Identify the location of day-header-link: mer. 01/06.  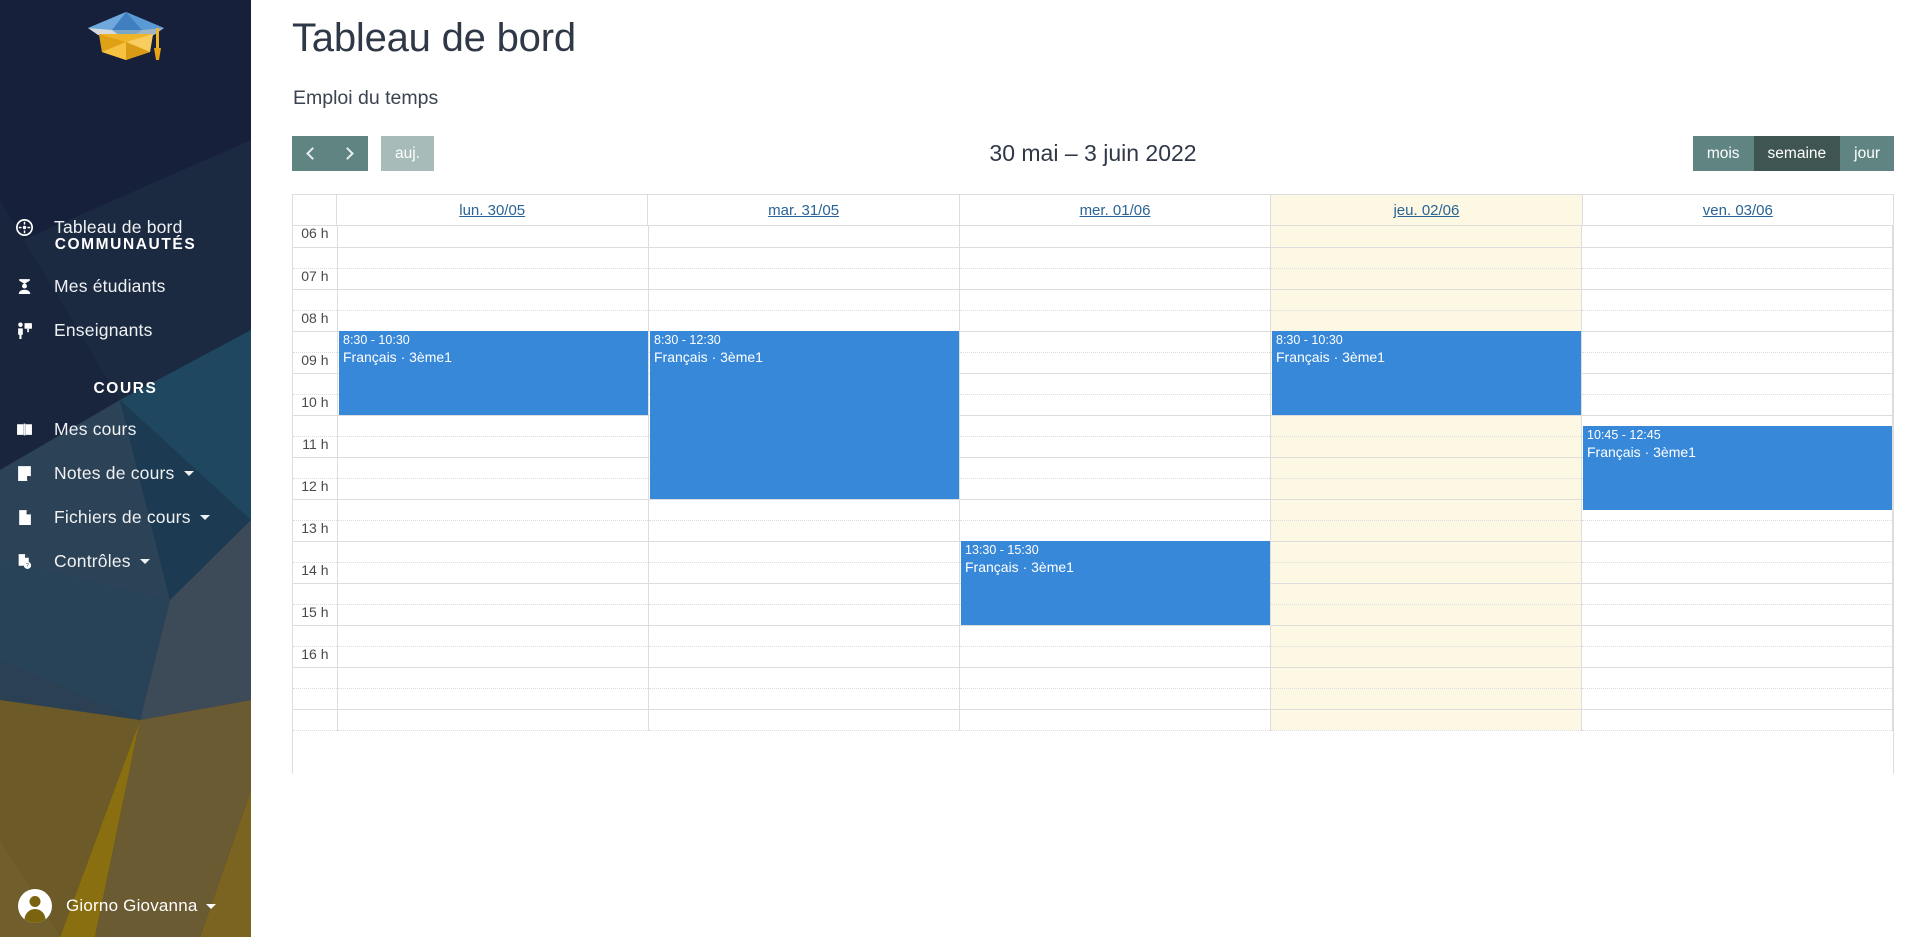
(1115, 210).